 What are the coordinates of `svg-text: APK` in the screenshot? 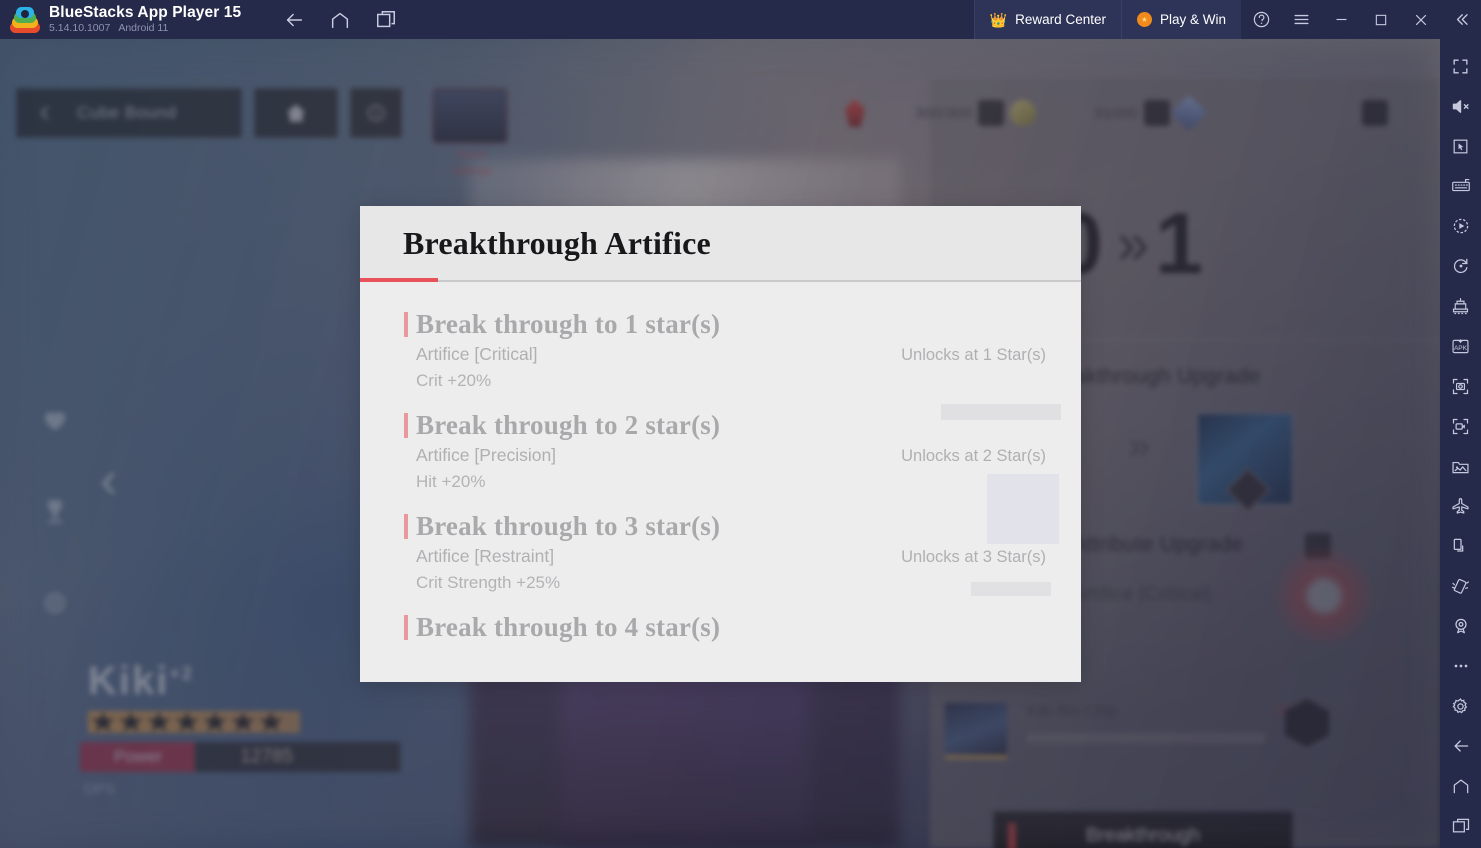 It's located at (1461, 348).